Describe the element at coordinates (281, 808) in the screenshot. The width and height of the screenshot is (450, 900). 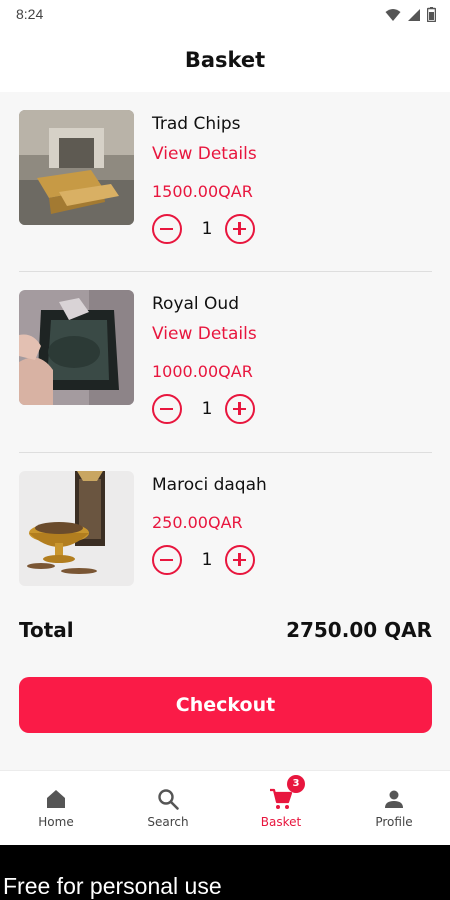
I see `nav-item-basket: 3 Basket` at that location.